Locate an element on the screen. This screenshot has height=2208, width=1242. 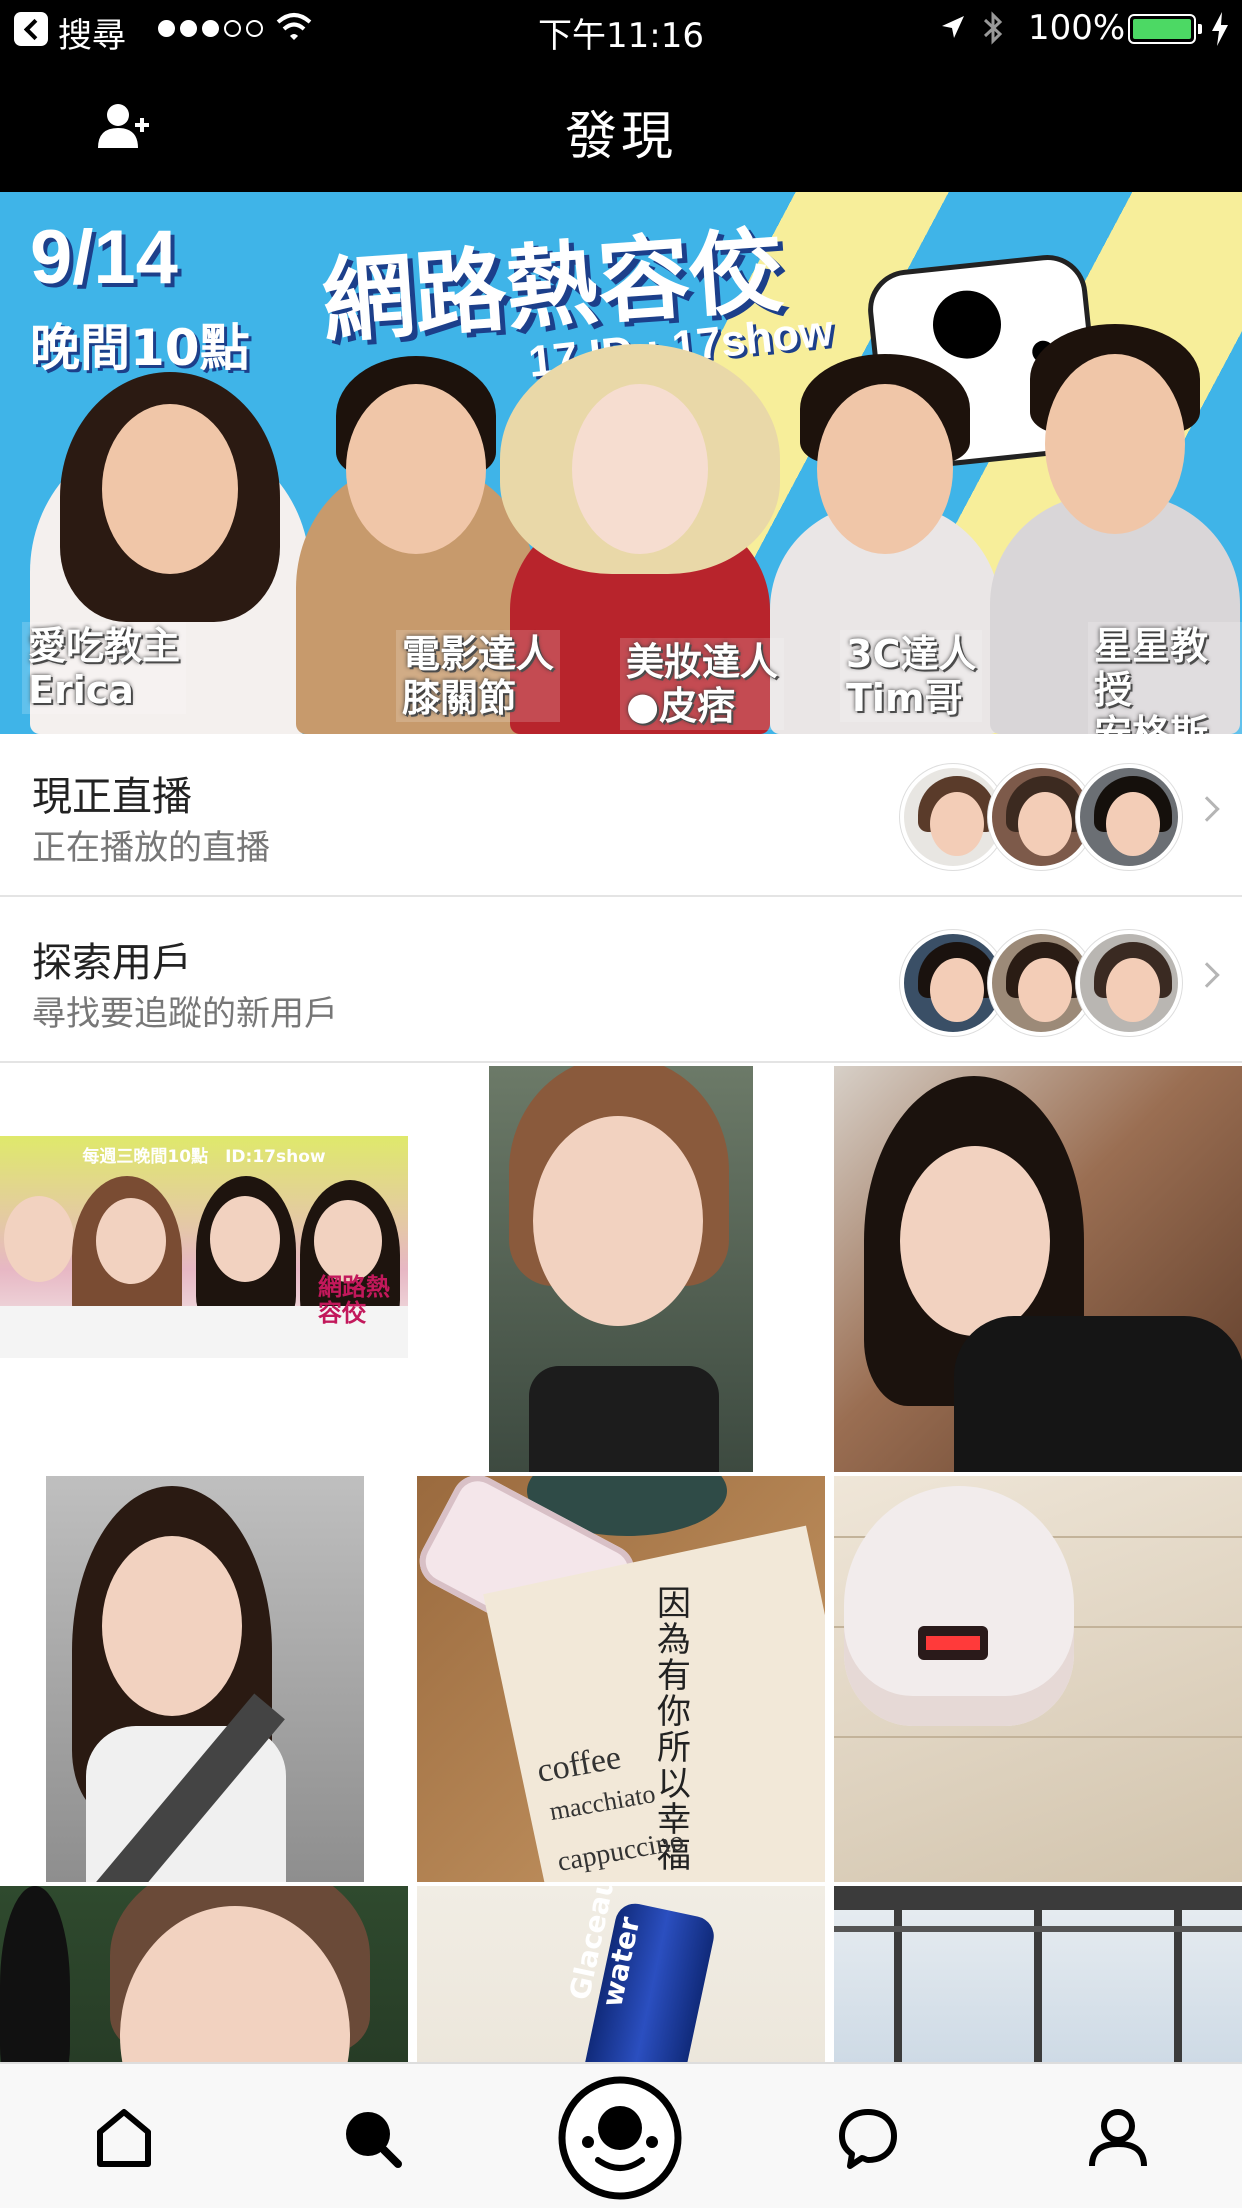
explore-users-title: 探索用戶 is located at coordinates (112, 963).